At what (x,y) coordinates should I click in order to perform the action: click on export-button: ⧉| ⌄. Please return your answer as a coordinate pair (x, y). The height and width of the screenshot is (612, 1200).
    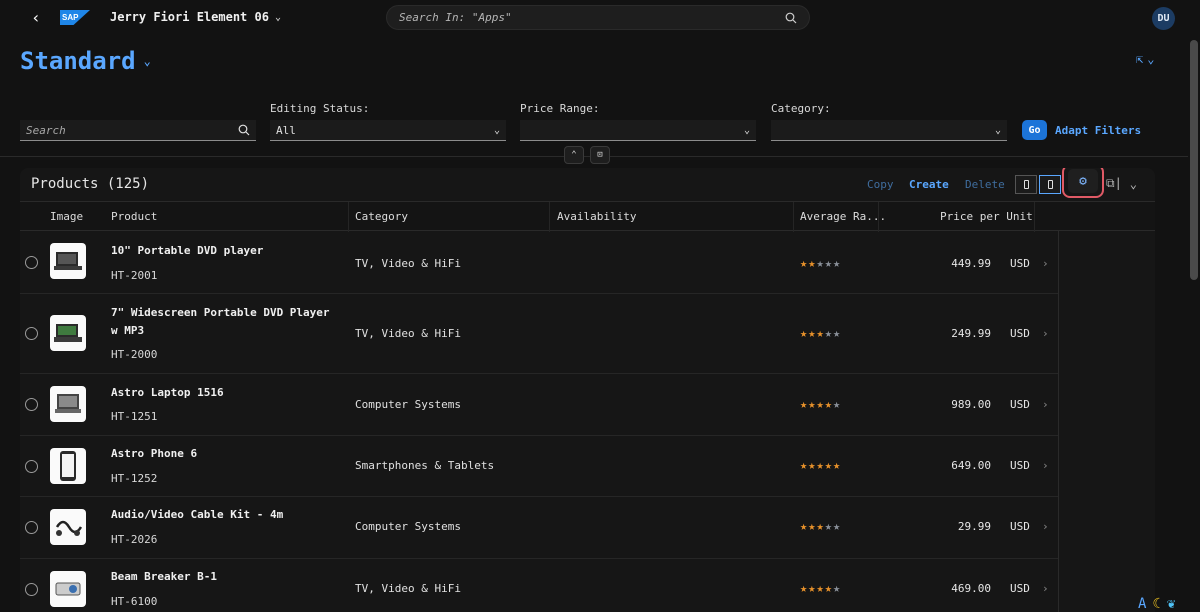
    Looking at the image, I should click on (1121, 183).